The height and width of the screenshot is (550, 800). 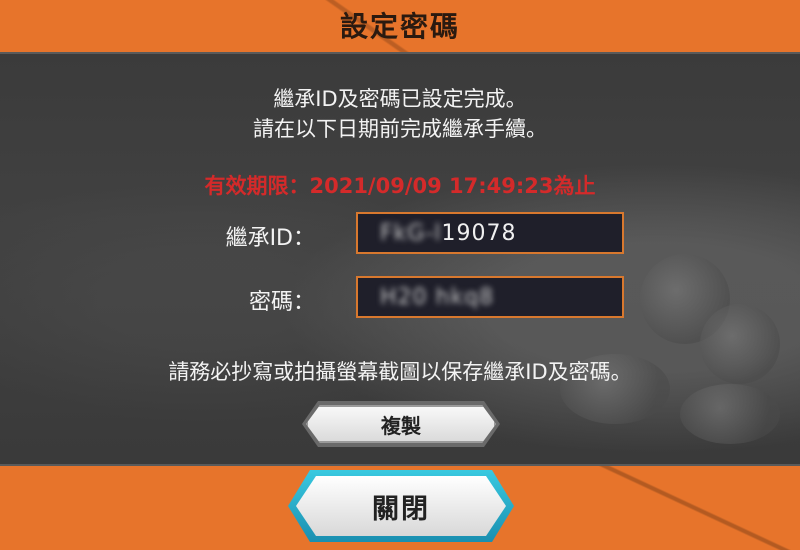 I want to click on password-field: H20 hkq8, so click(x=490, y=297).